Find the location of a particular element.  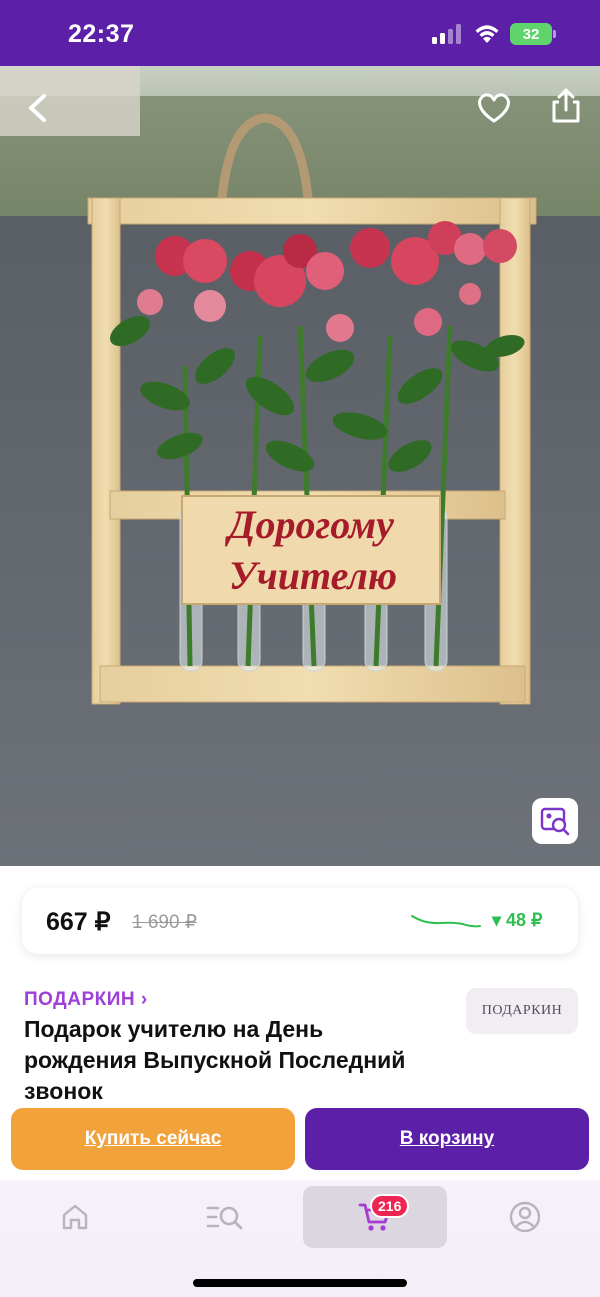

image-search-icon is located at coordinates (555, 821).